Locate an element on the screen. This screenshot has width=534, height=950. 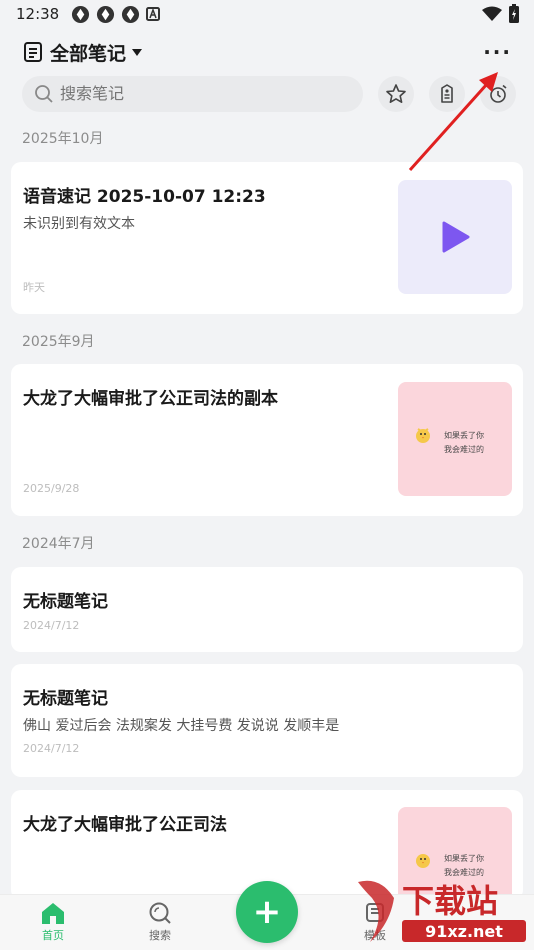
note-date: 昨天 is located at coordinates (34, 287).